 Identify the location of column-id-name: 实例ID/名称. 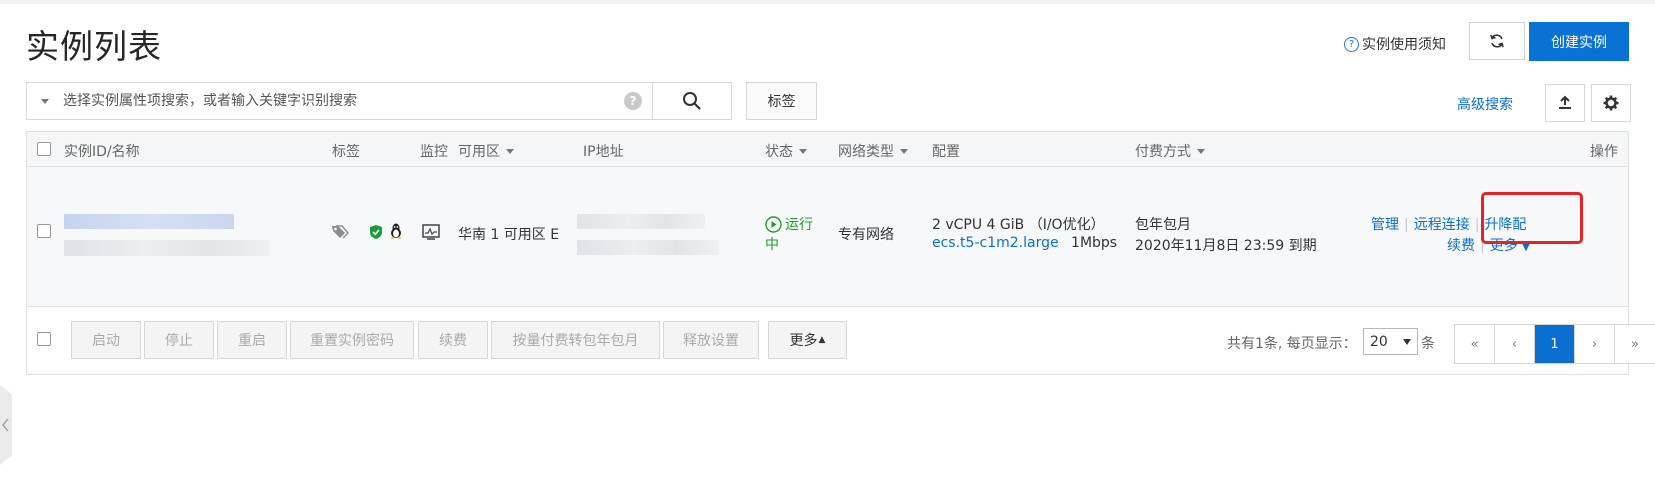
(102, 152).